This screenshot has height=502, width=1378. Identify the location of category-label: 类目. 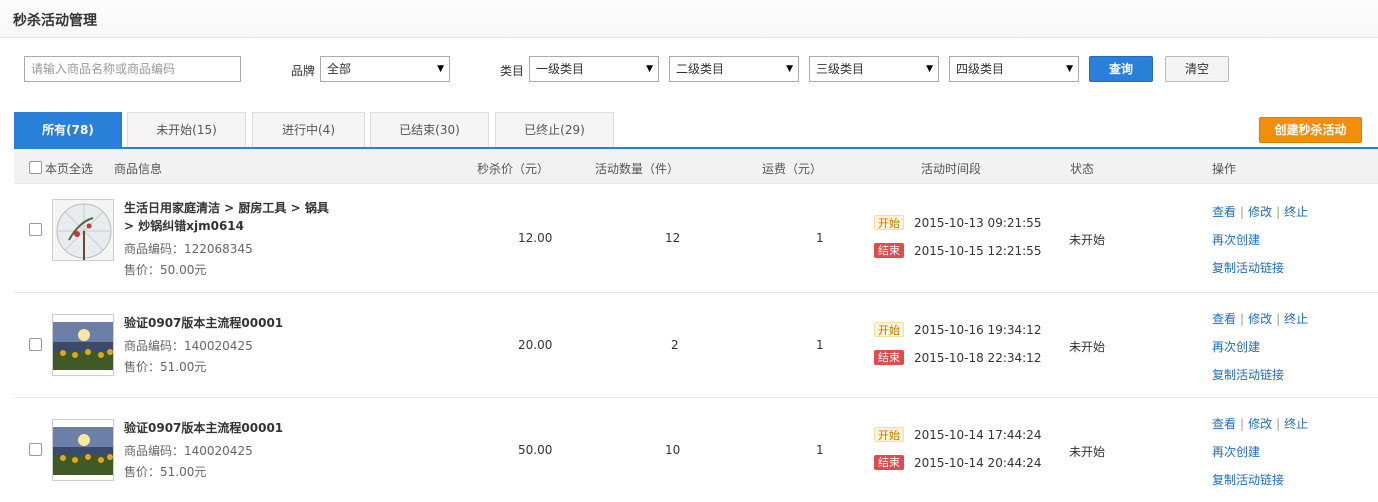
(512, 71).